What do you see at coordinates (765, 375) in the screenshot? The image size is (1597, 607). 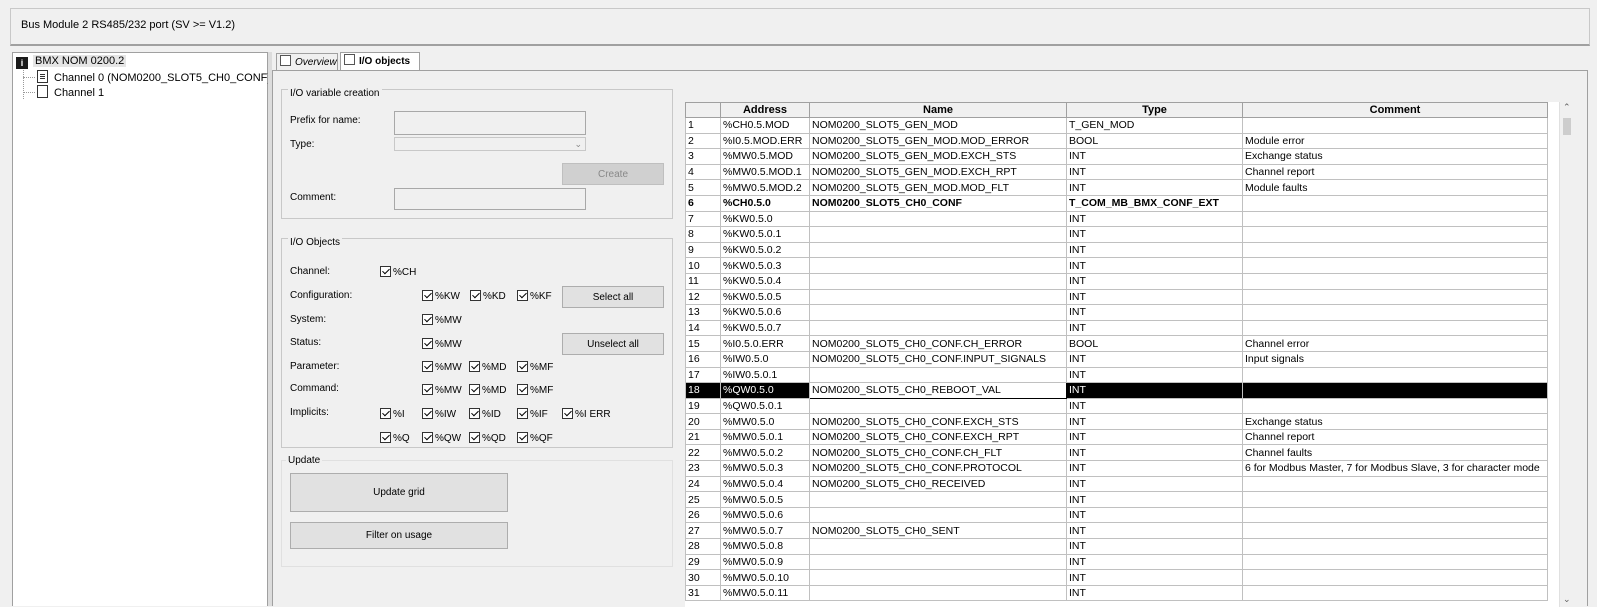 I see `address-cell: %IW0.5.0.1` at bounding box center [765, 375].